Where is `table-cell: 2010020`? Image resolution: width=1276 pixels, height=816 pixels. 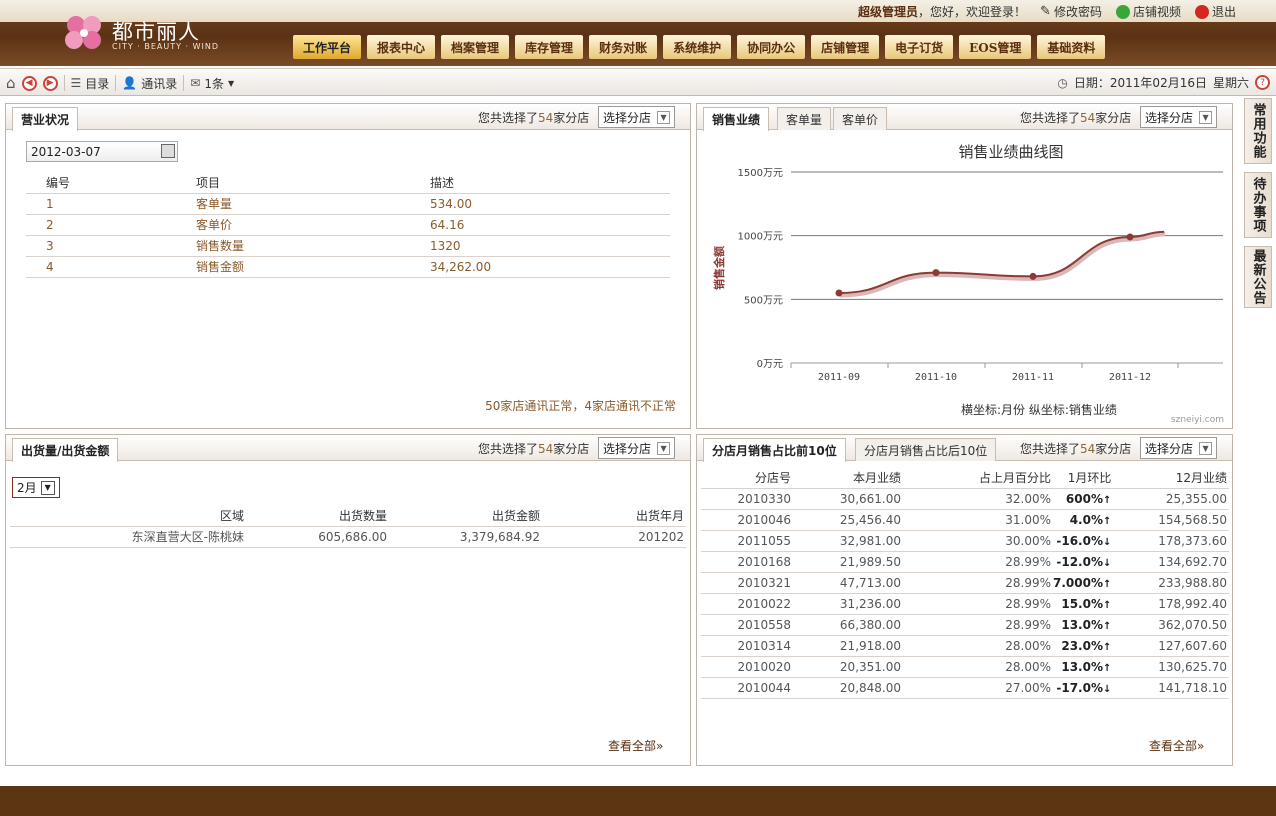
table-cell: 2010020 is located at coordinates (747, 667).